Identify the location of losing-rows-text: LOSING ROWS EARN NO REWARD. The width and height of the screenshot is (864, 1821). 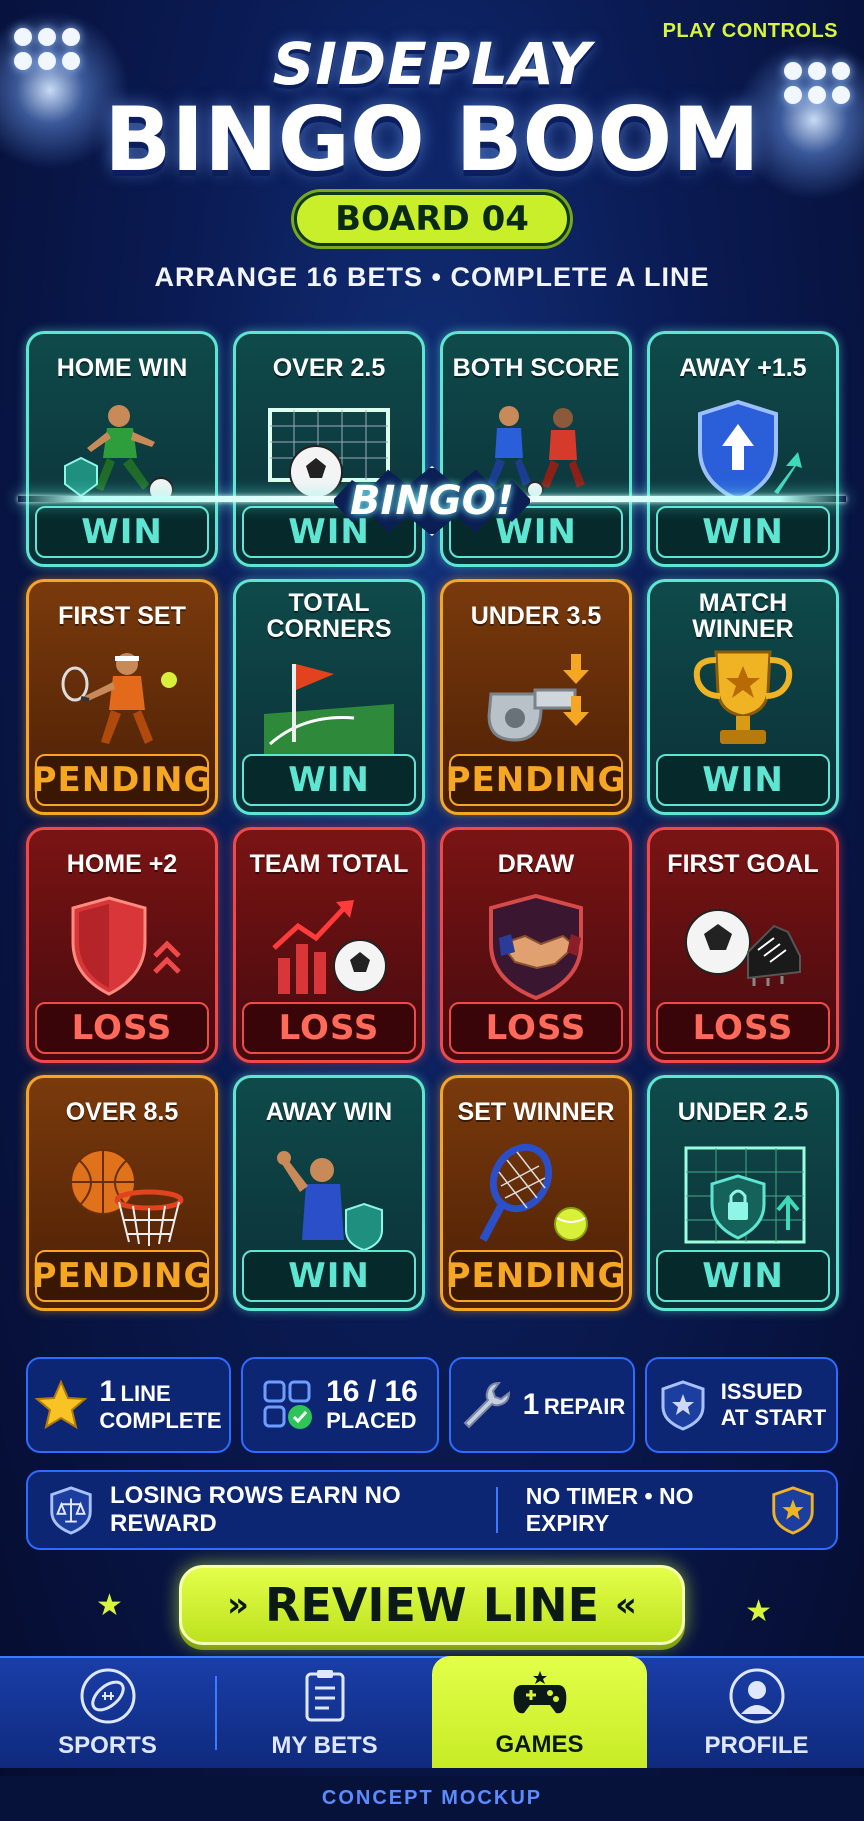
(255, 1509).